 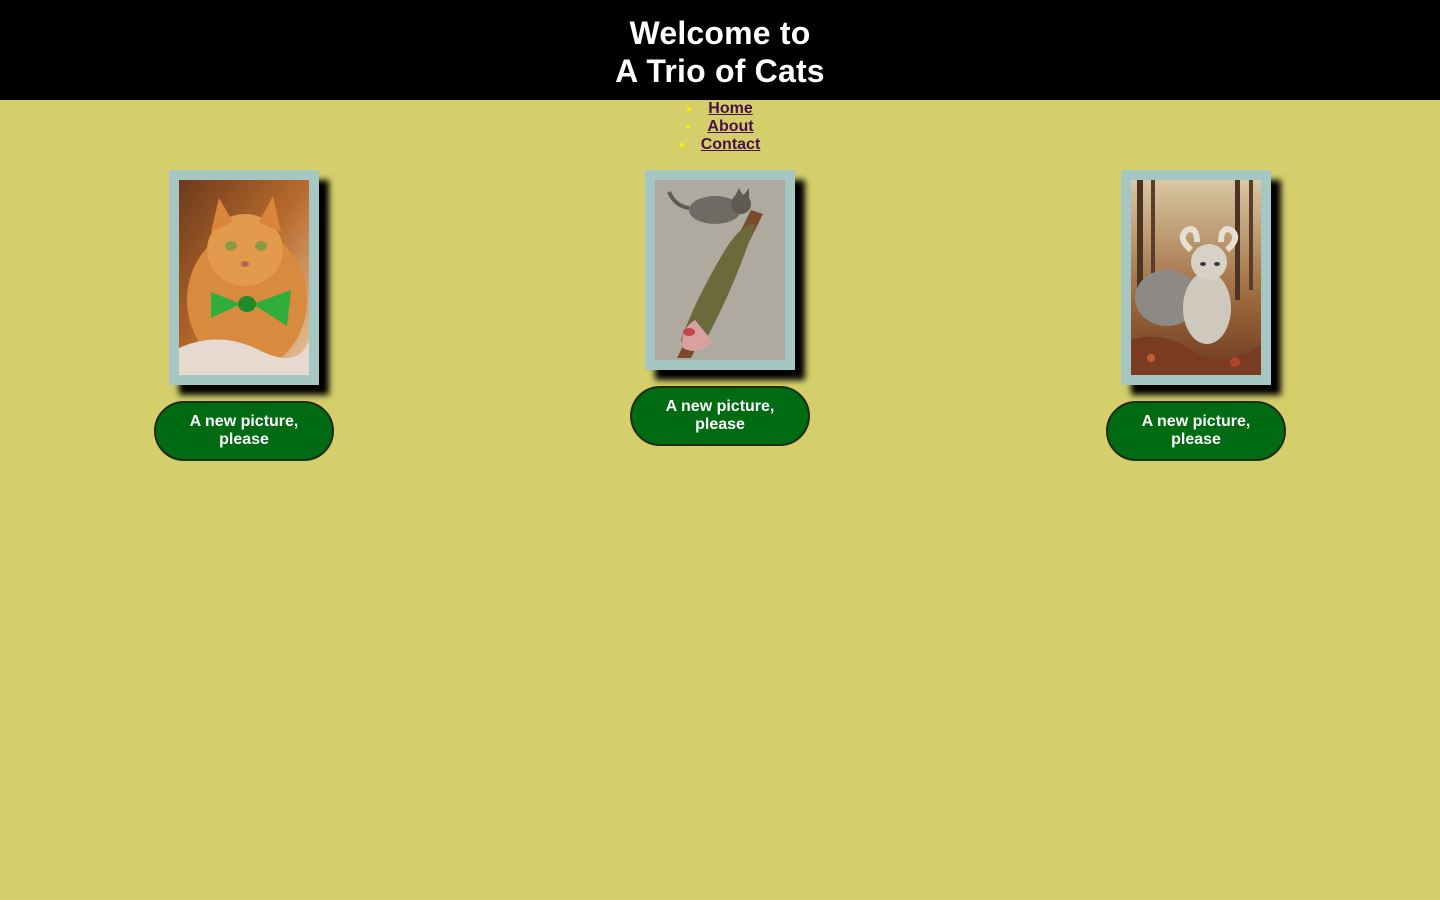 What do you see at coordinates (1196, 431) in the screenshot?
I see `new-picture-button-3: A new picture, please` at bounding box center [1196, 431].